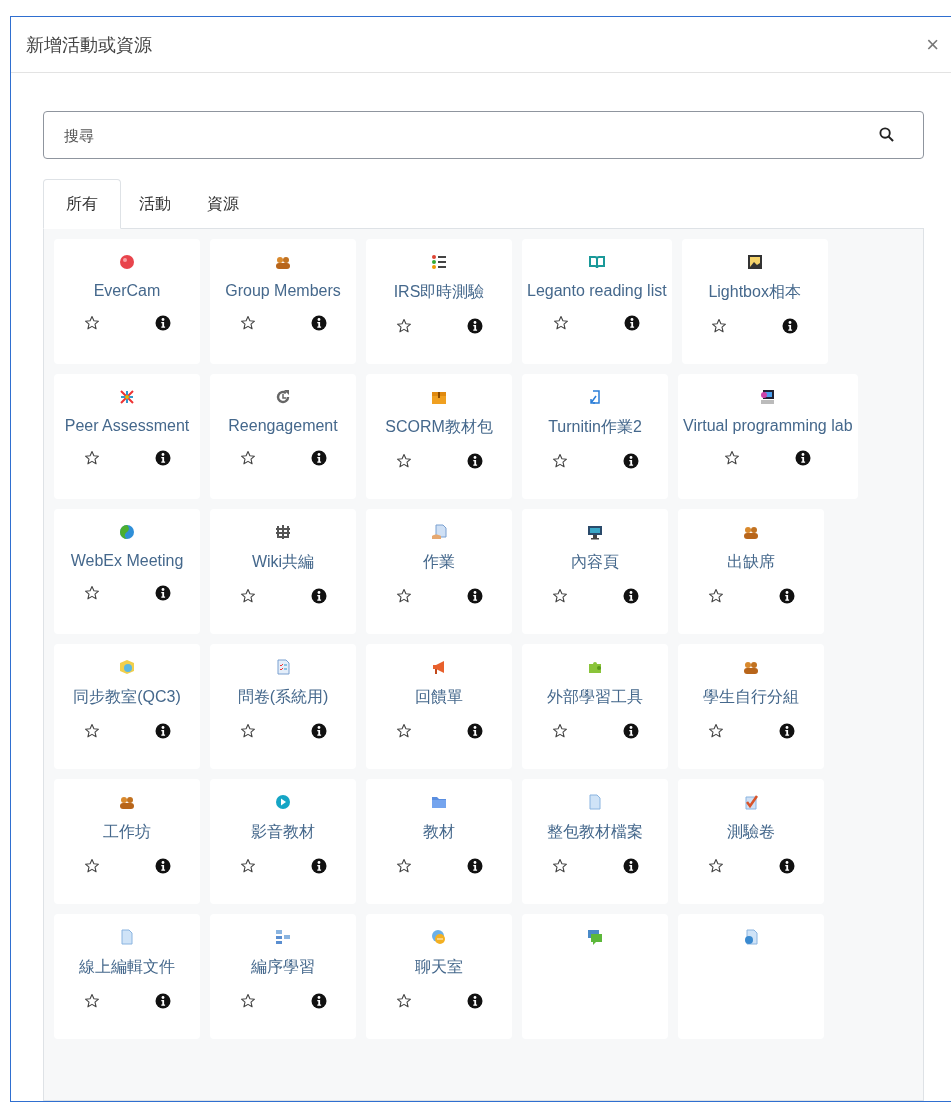  I want to click on activity-card: 回饋單, so click(439, 706).